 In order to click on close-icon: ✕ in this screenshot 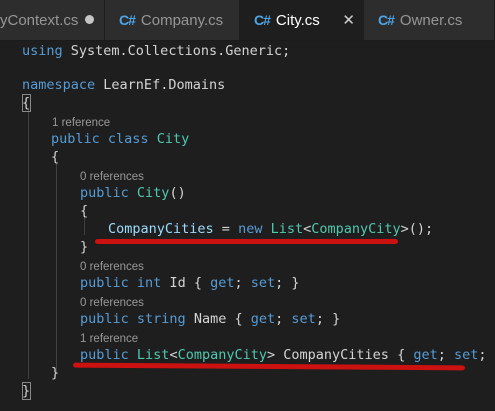, I will do `click(348, 20)`.